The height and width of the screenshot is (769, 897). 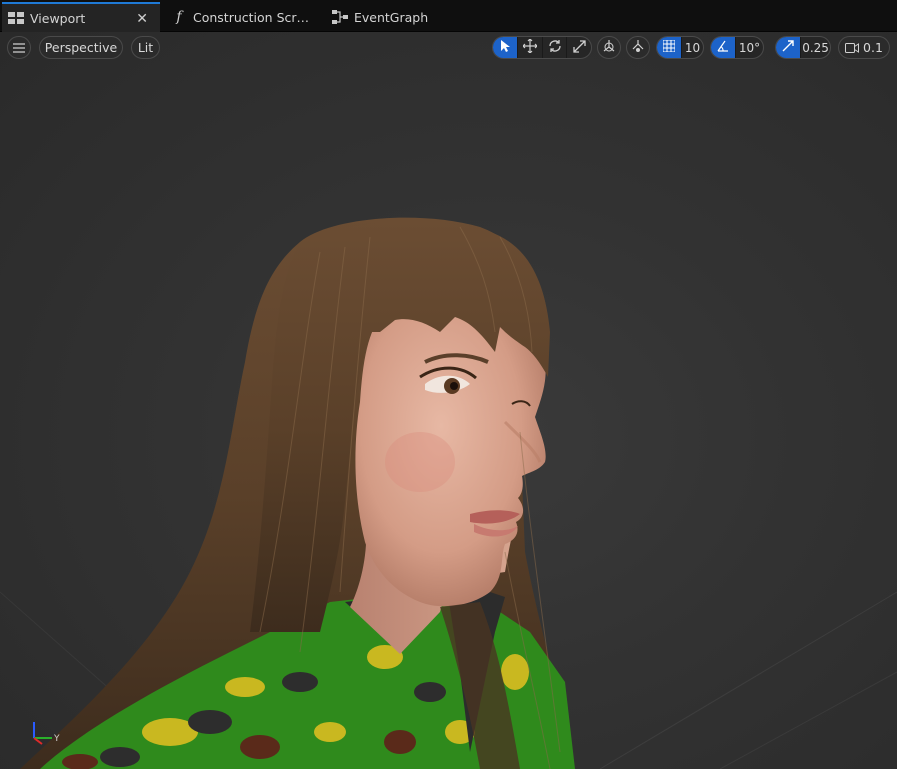 I want to click on hamburger-icon, so click(x=19, y=47).